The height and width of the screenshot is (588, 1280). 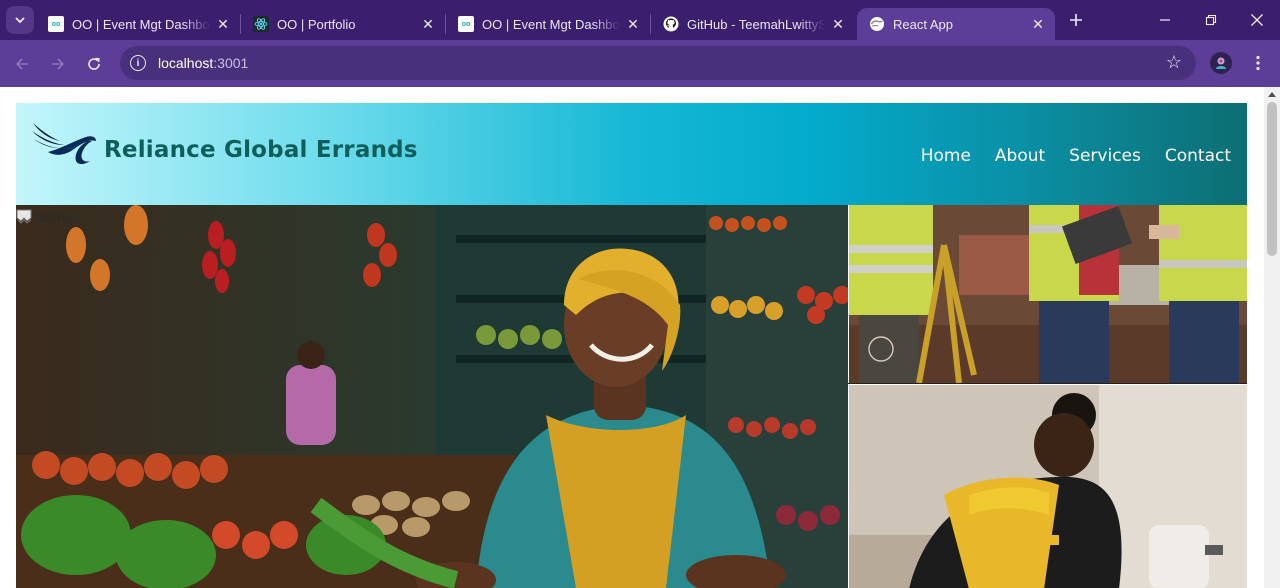 I want to click on nav-about-link: About, so click(x=1020, y=156).